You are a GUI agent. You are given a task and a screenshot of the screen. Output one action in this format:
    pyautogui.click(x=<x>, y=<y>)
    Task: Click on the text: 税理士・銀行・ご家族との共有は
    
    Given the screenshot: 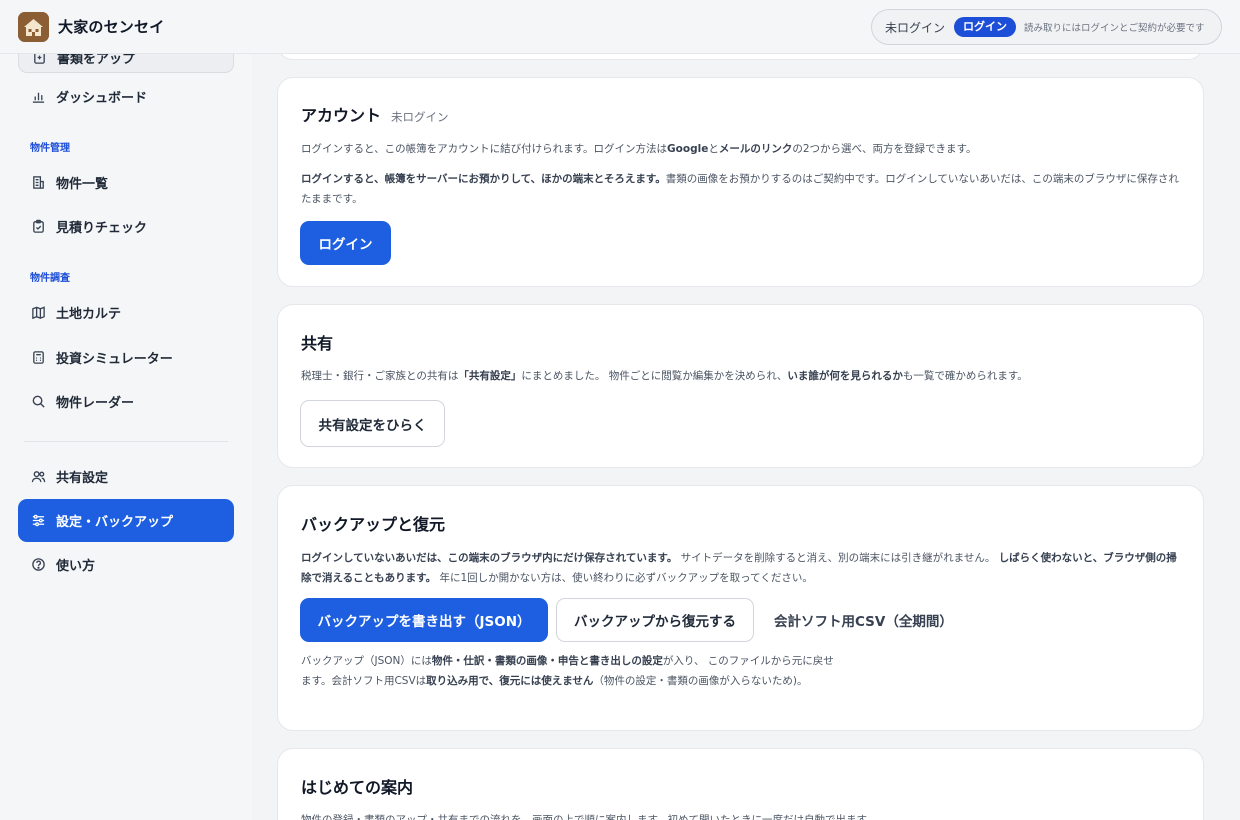 What is the action you would take?
    pyautogui.click(x=380, y=376)
    